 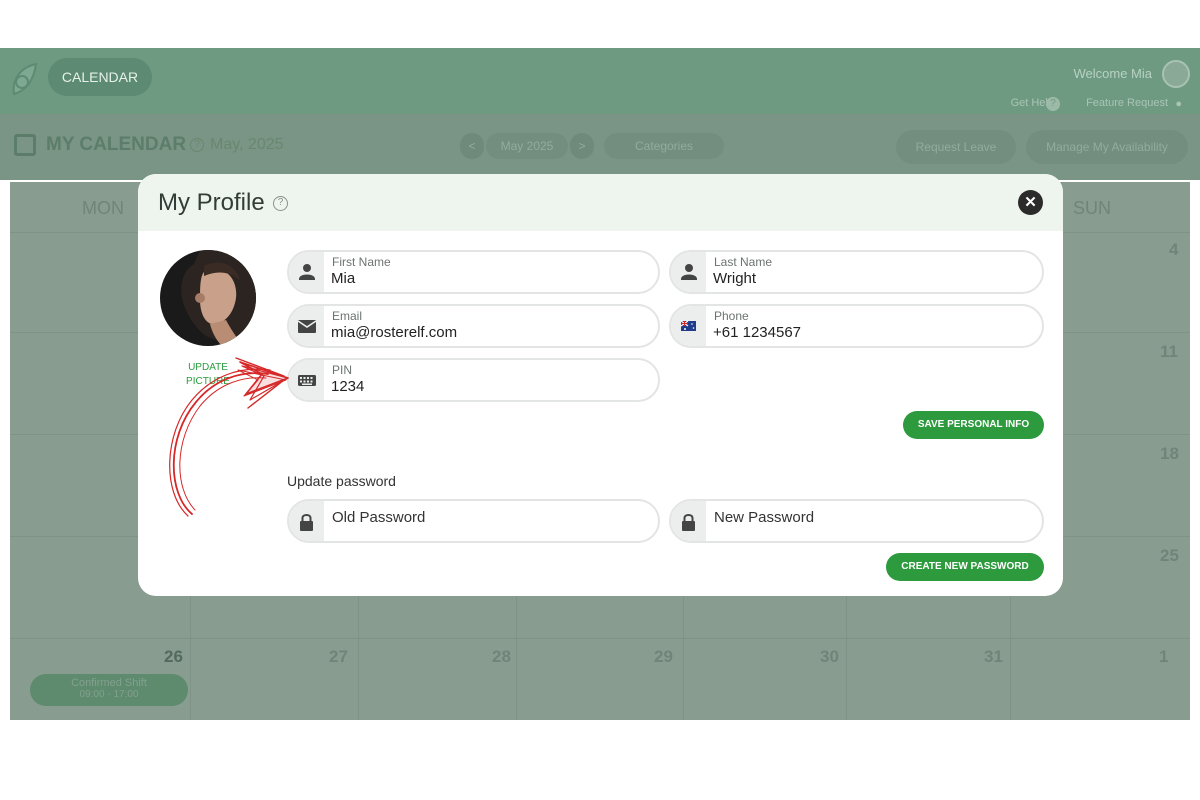 What do you see at coordinates (473, 272) in the screenshot?
I see `first-name-field: First Name Mia` at bounding box center [473, 272].